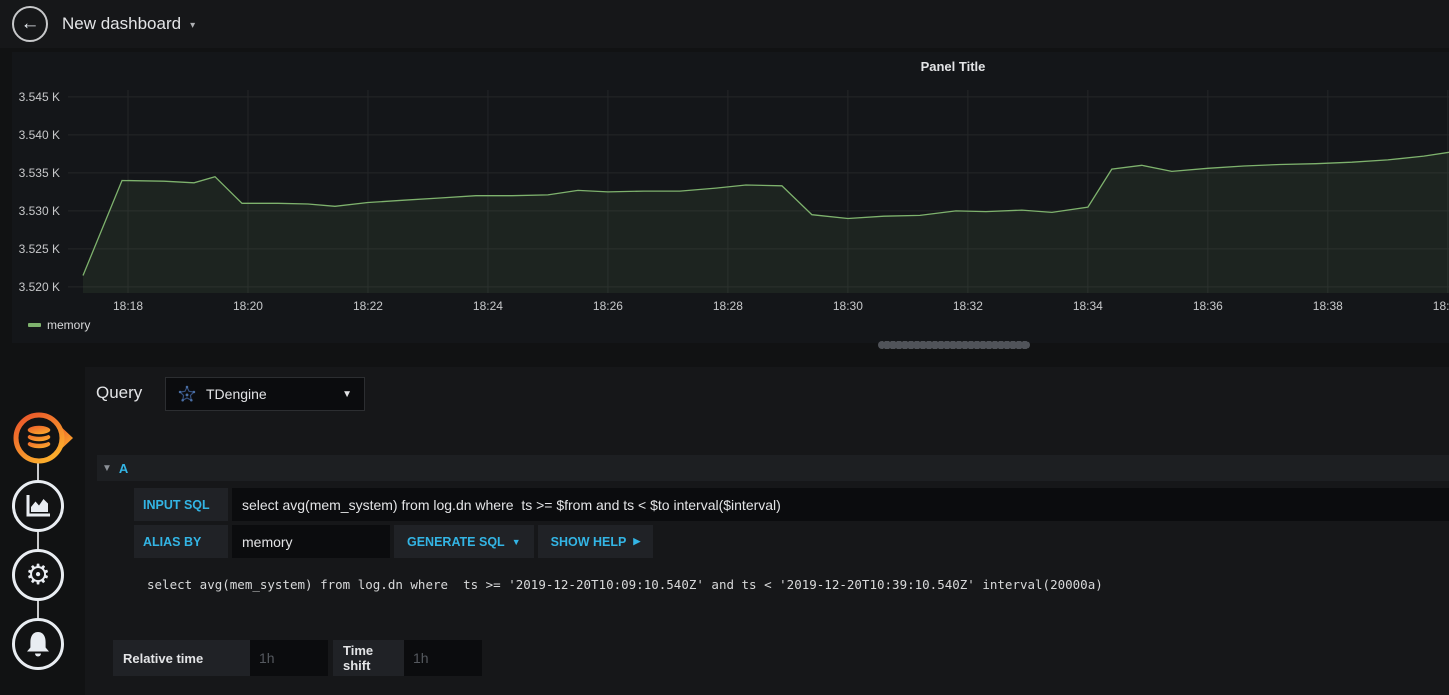 The height and width of the screenshot is (695, 1449). I want to click on bell-icon, so click(38, 644).